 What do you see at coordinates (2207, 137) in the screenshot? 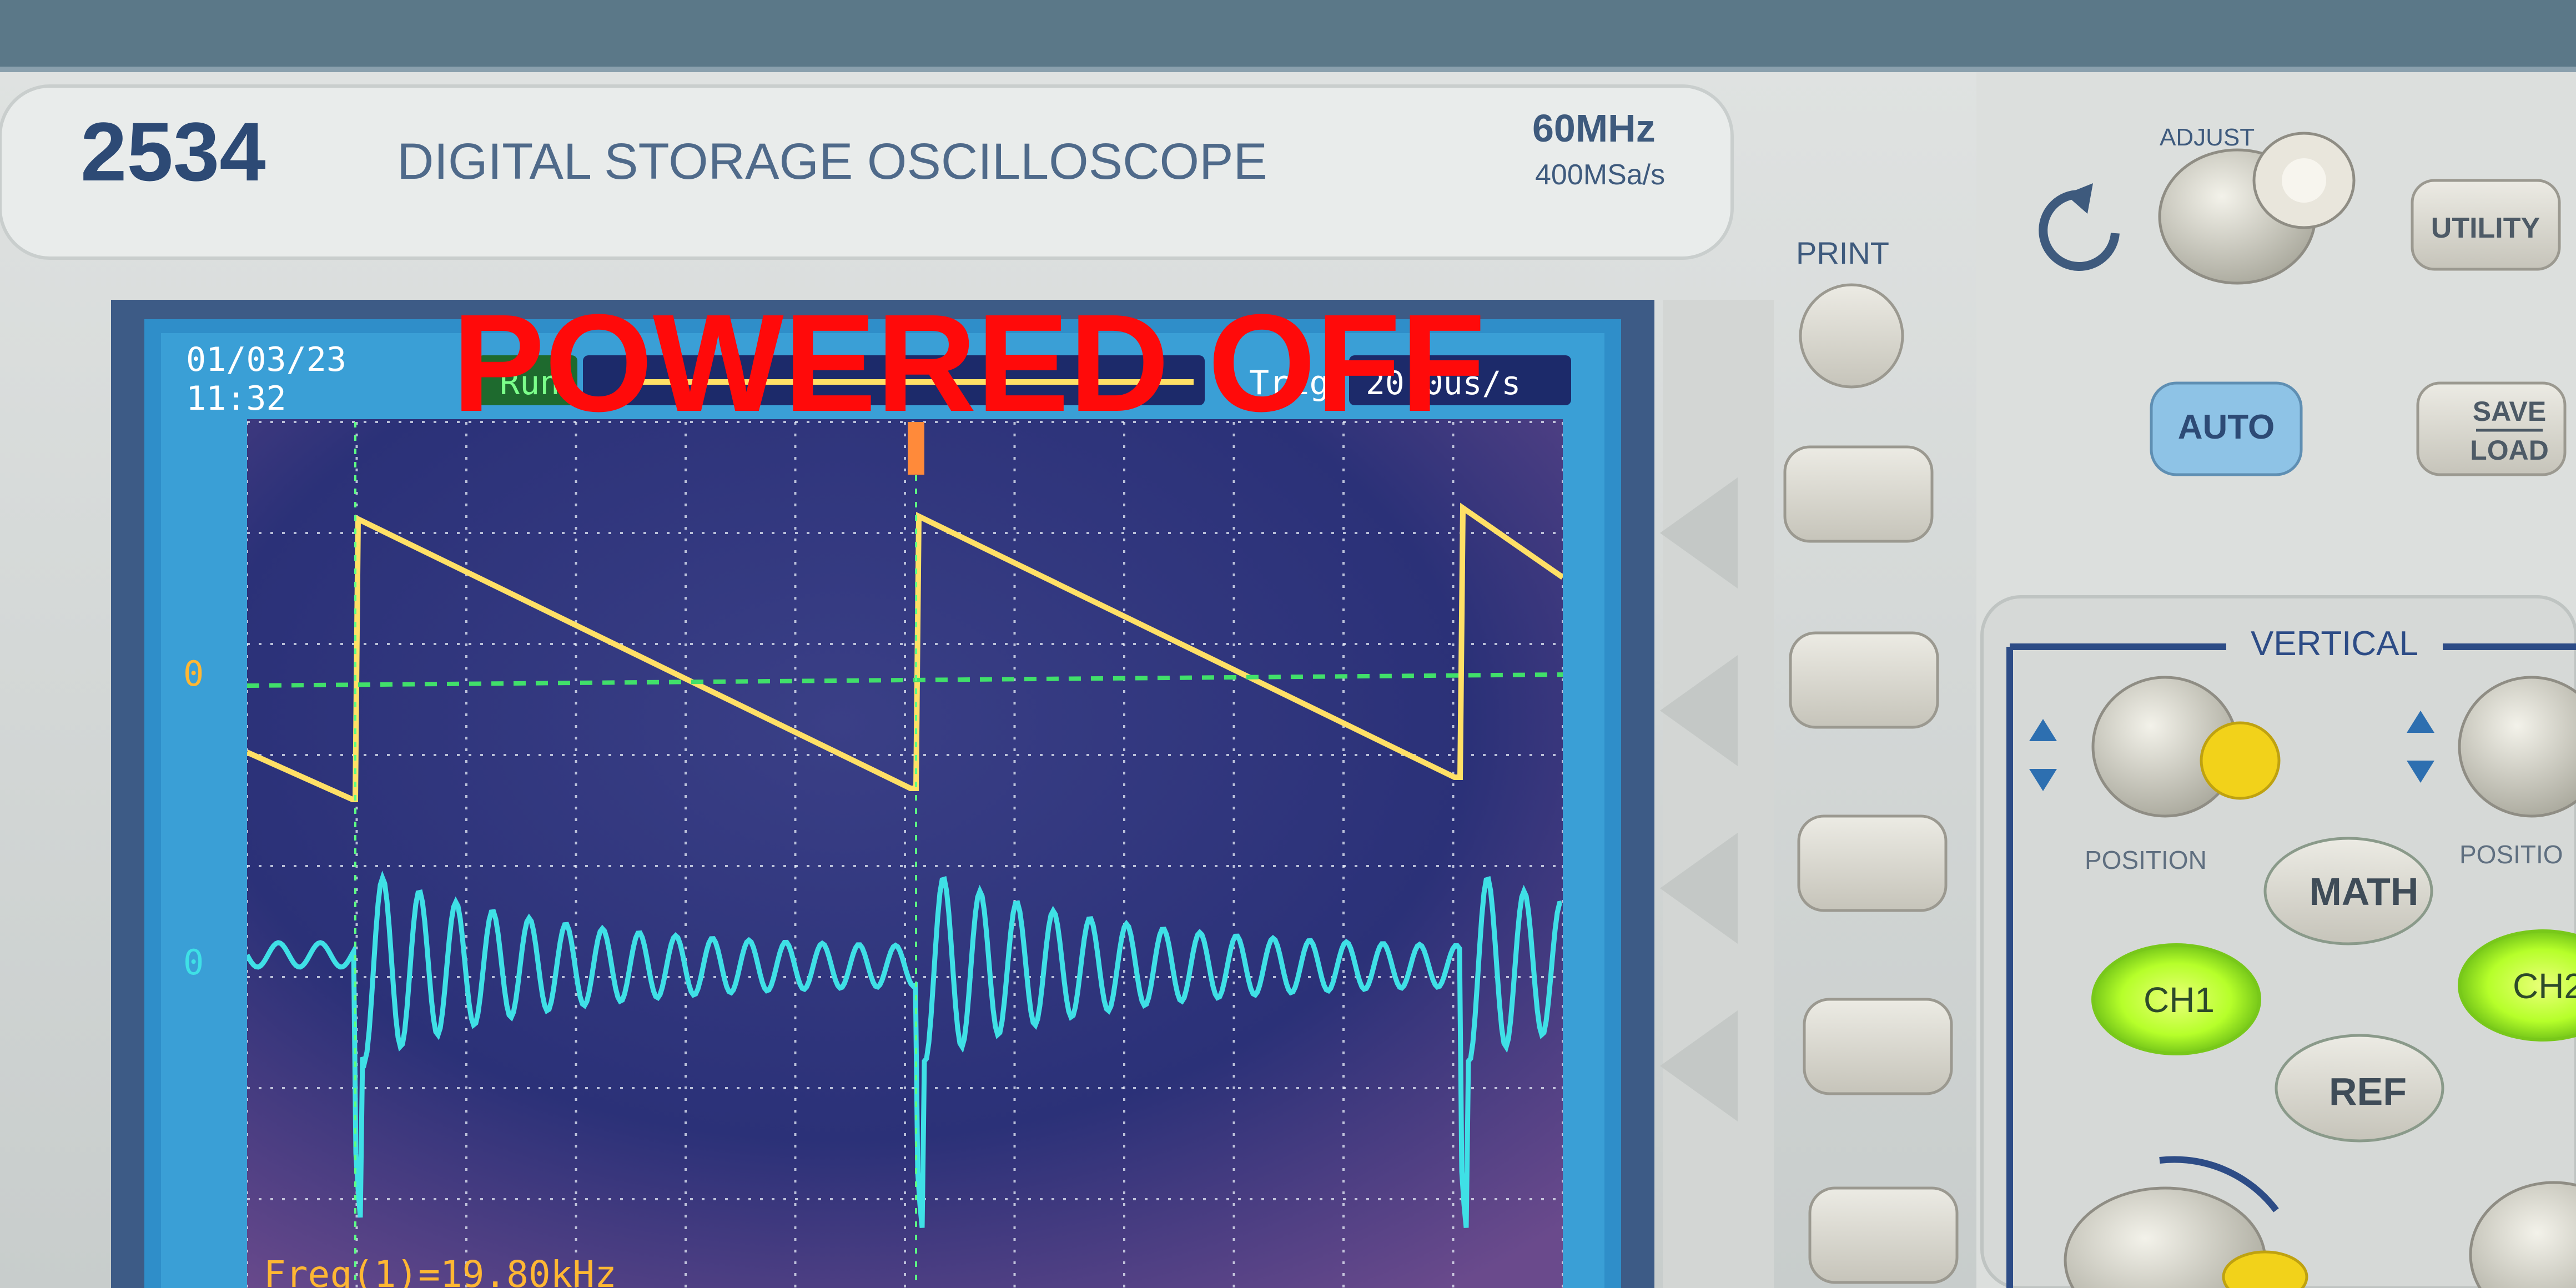
I see `adjust-label: ADJUST` at bounding box center [2207, 137].